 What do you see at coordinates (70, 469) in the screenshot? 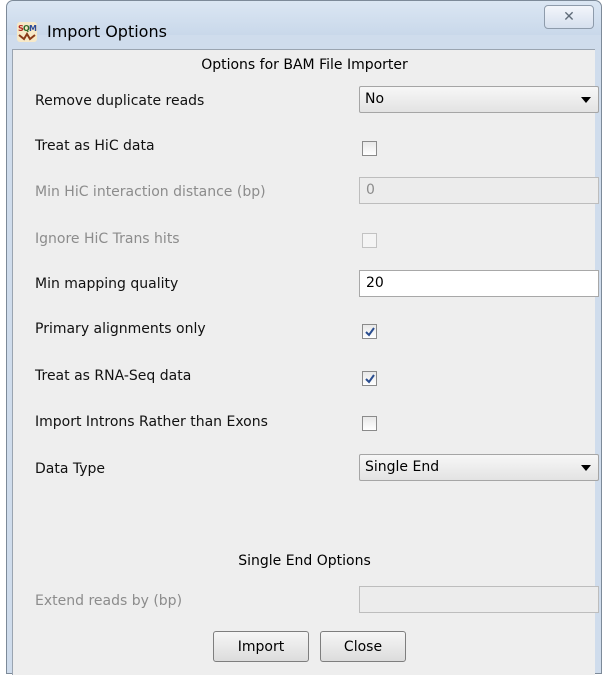
I see `data-type-label: Data Type` at bounding box center [70, 469].